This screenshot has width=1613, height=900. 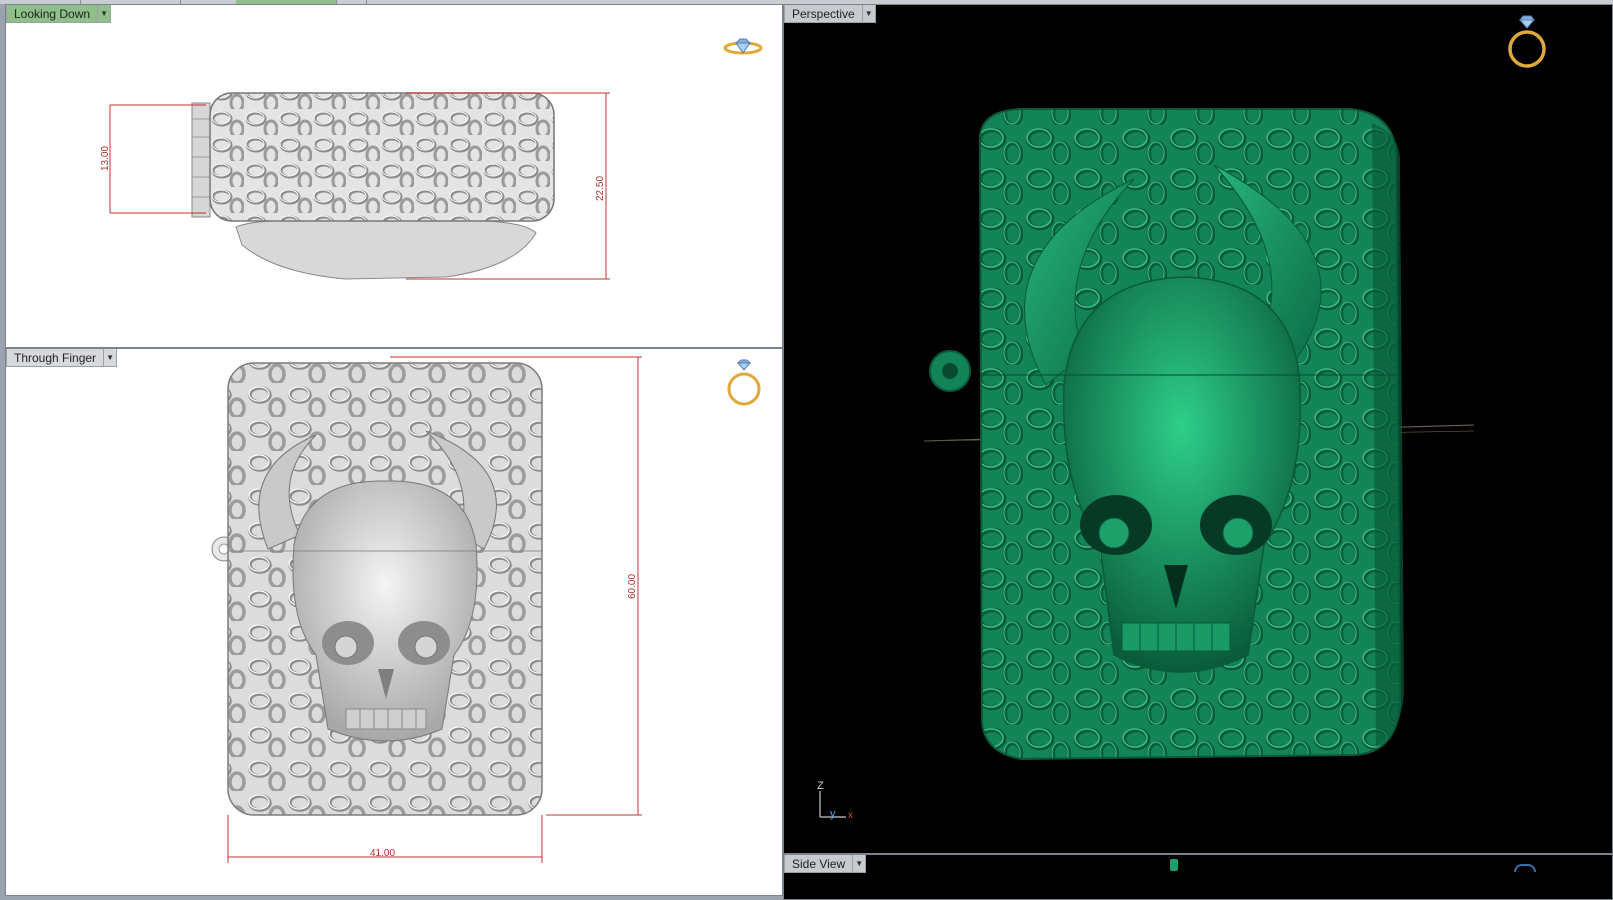 What do you see at coordinates (850, 815) in the screenshot?
I see `axis-label-x: x` at bounding box center [850, 815].